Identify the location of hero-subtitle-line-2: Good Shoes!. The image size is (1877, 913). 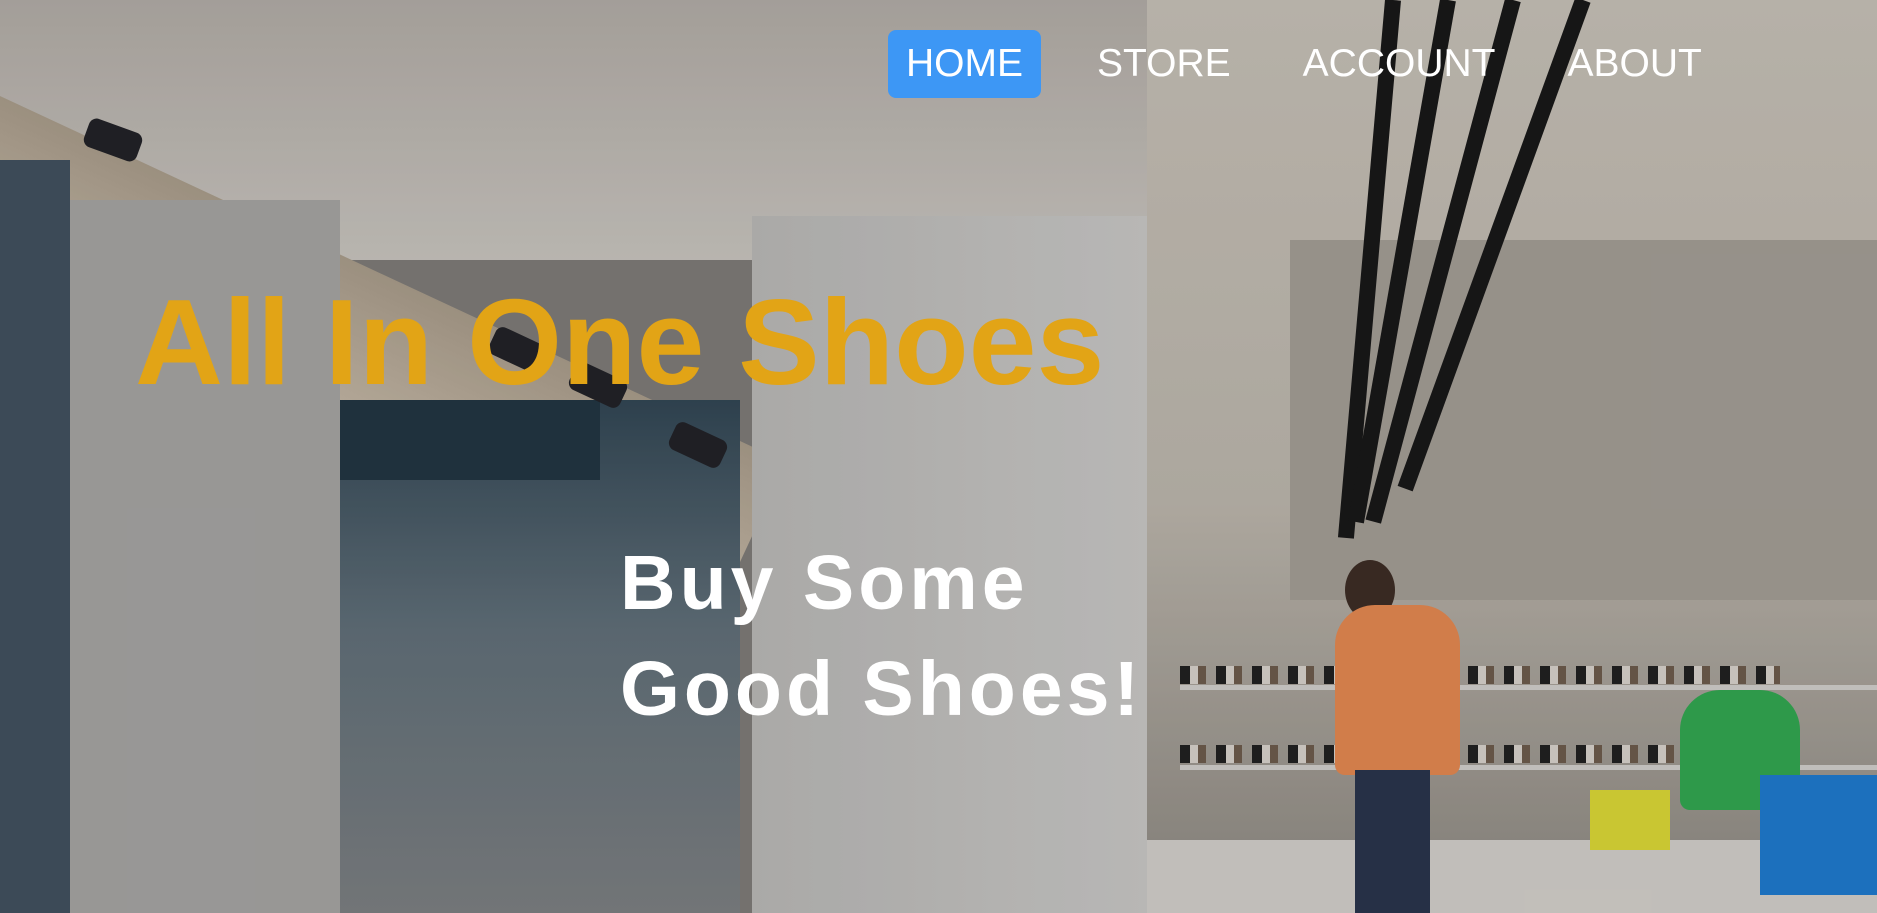
(882, 689).